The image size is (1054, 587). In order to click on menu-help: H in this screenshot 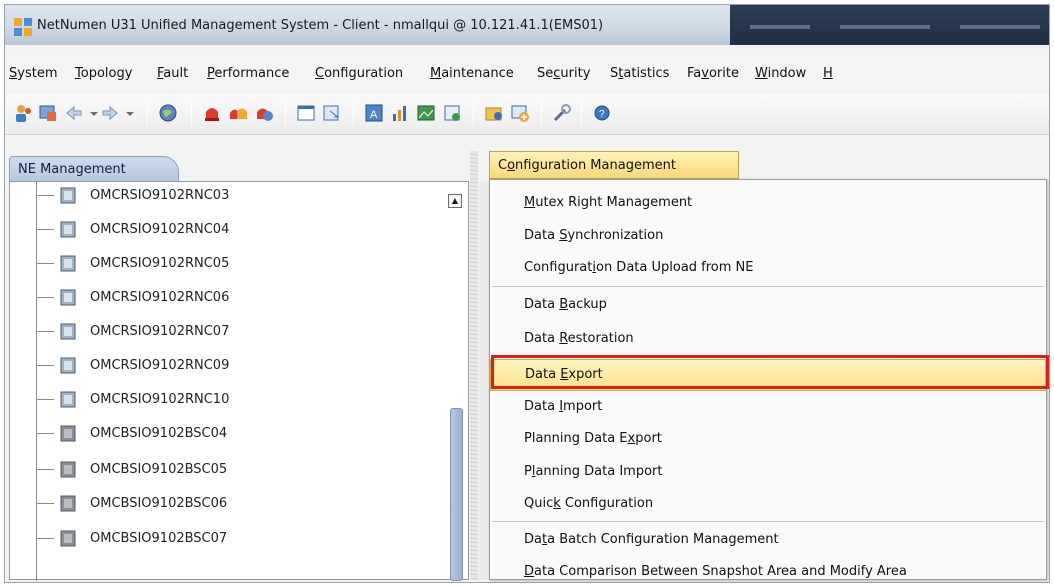, I will do `click(828, 73)`.